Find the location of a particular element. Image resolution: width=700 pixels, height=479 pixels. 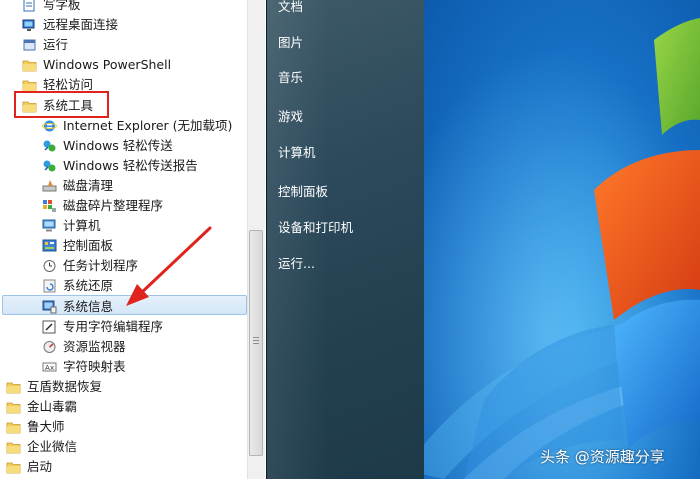

system-restore-icon is located at coordinates (49, 286).